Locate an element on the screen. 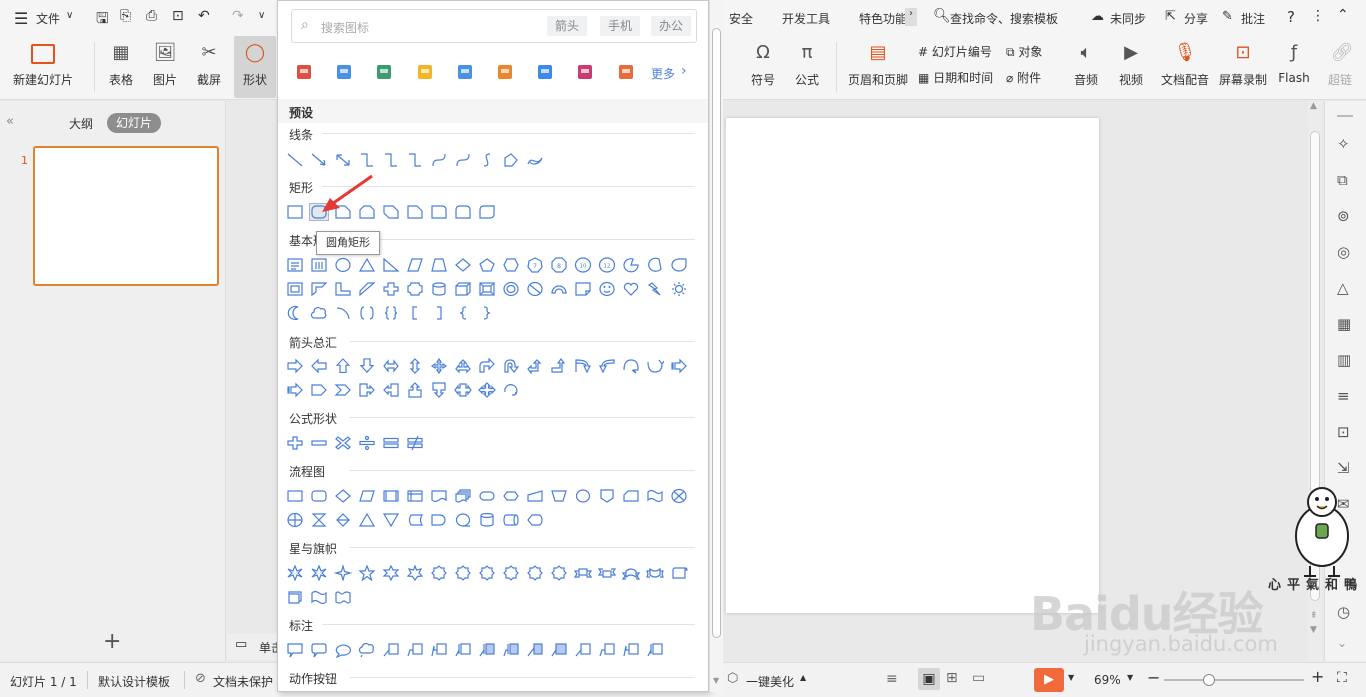  settings-icon: ≡ is located at coordinates (1343, 396).